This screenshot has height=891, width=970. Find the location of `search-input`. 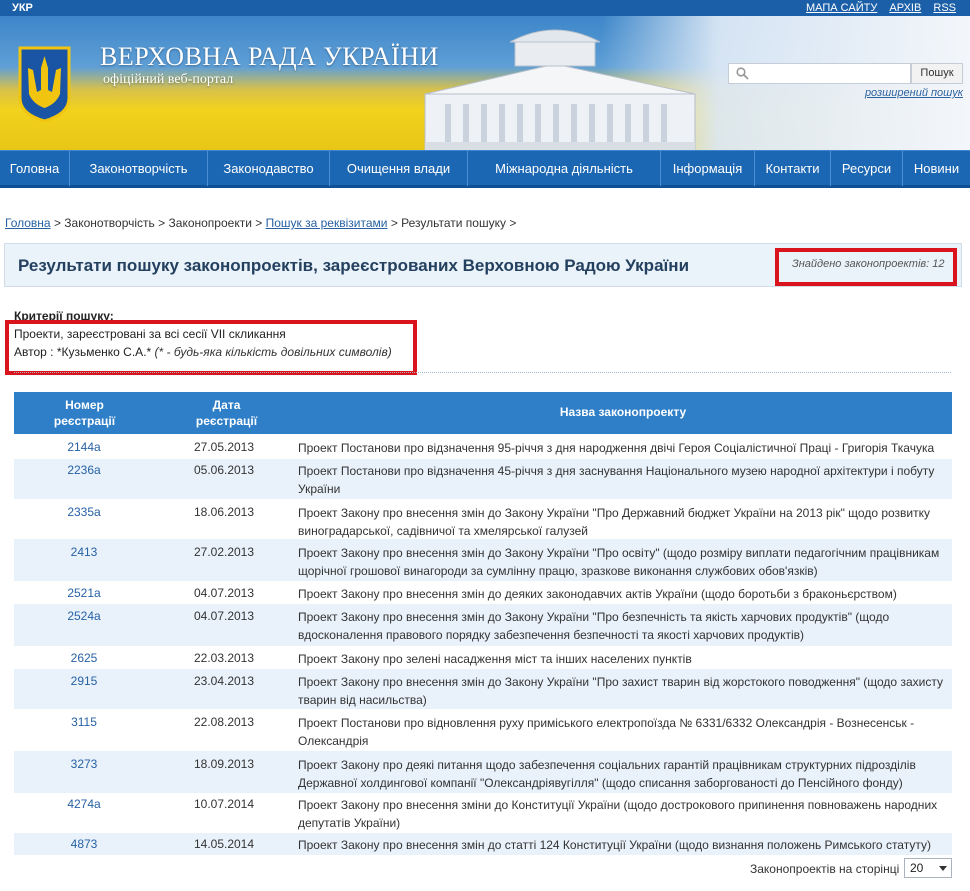

search-input is located at coordinates (819, 73).